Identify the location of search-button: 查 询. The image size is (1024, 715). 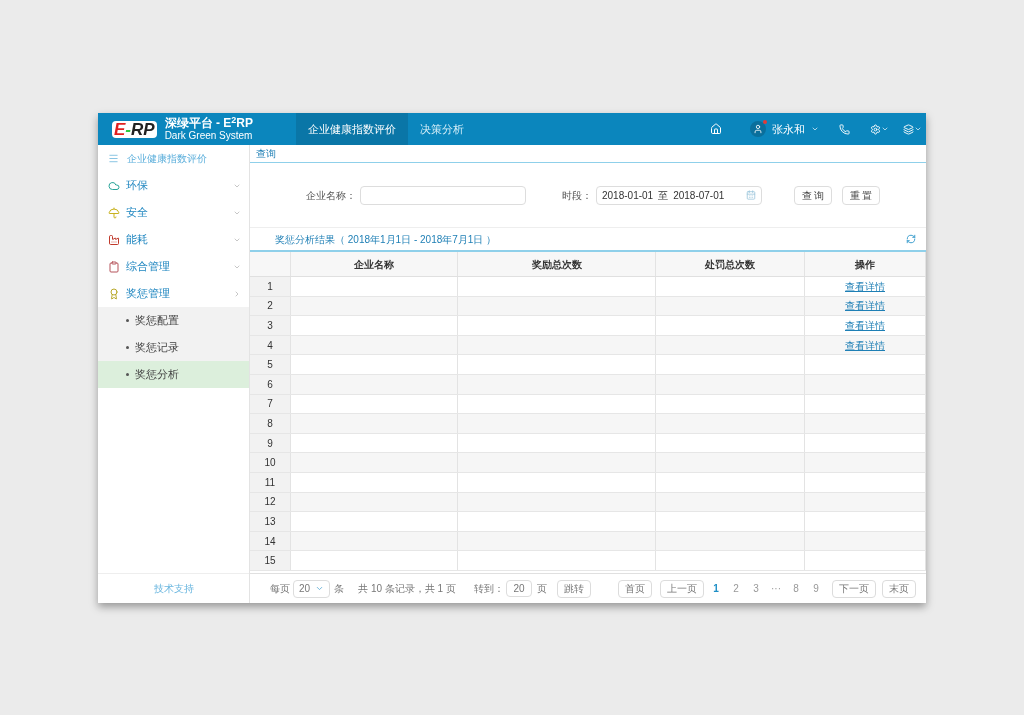
(813, 195).